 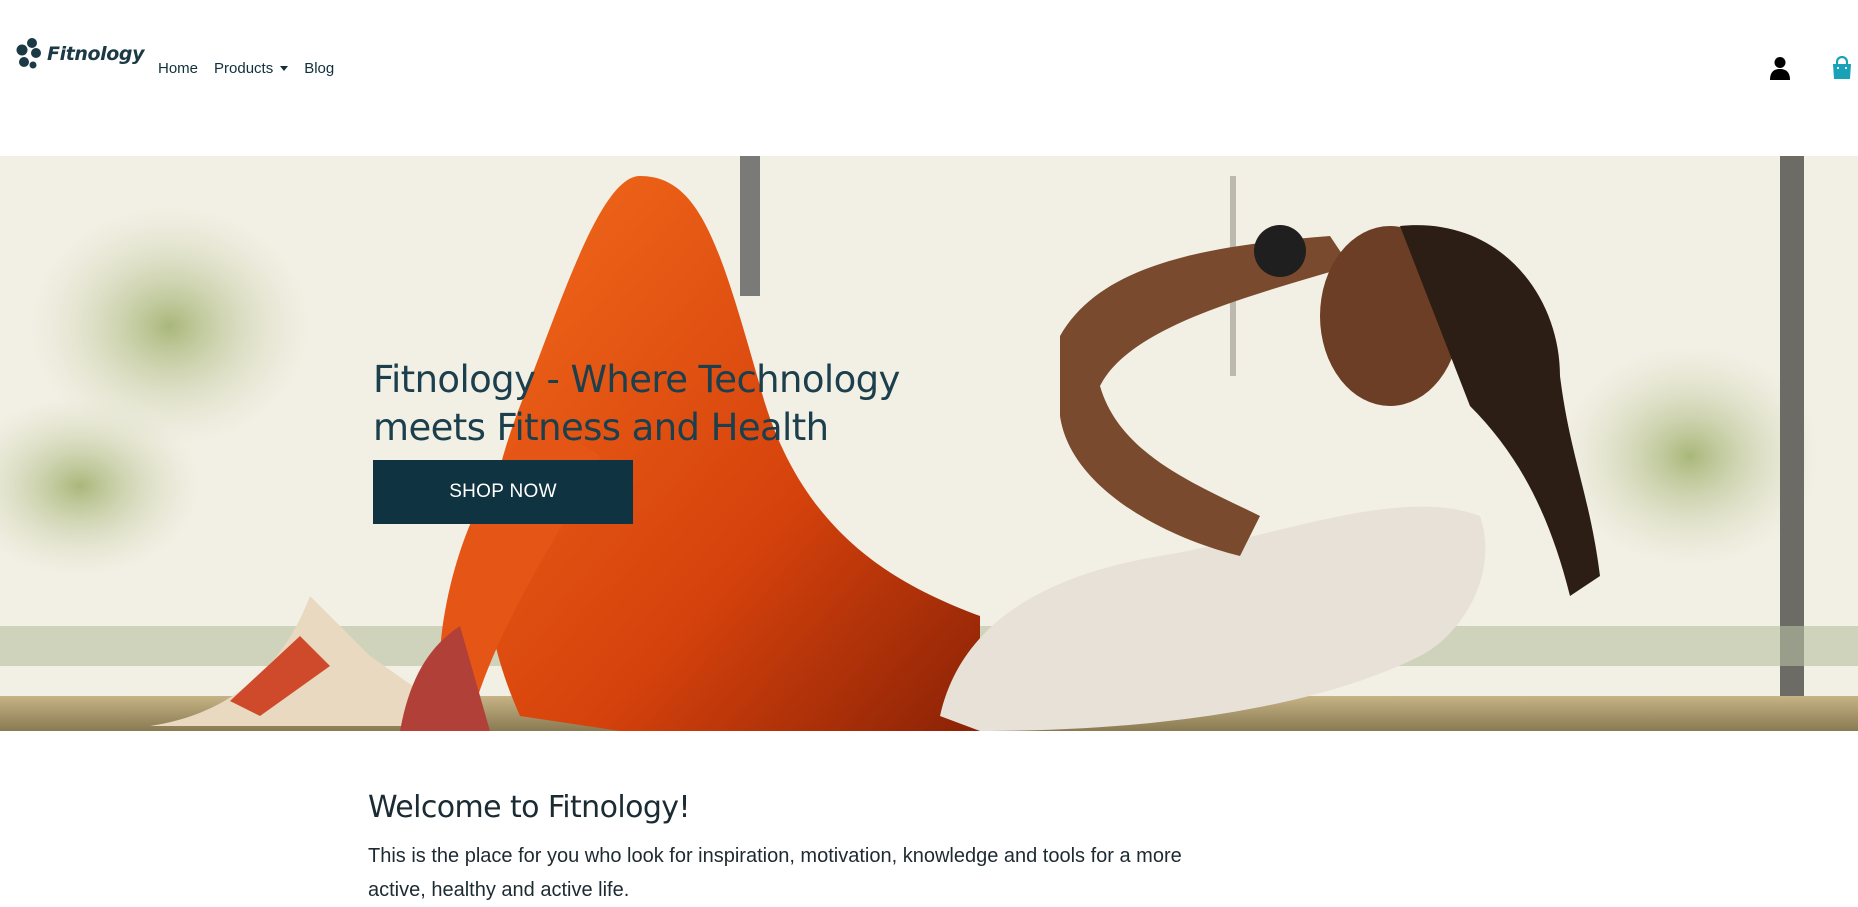 I want to click on chevron-down-icon, so click(x=284, y=68).